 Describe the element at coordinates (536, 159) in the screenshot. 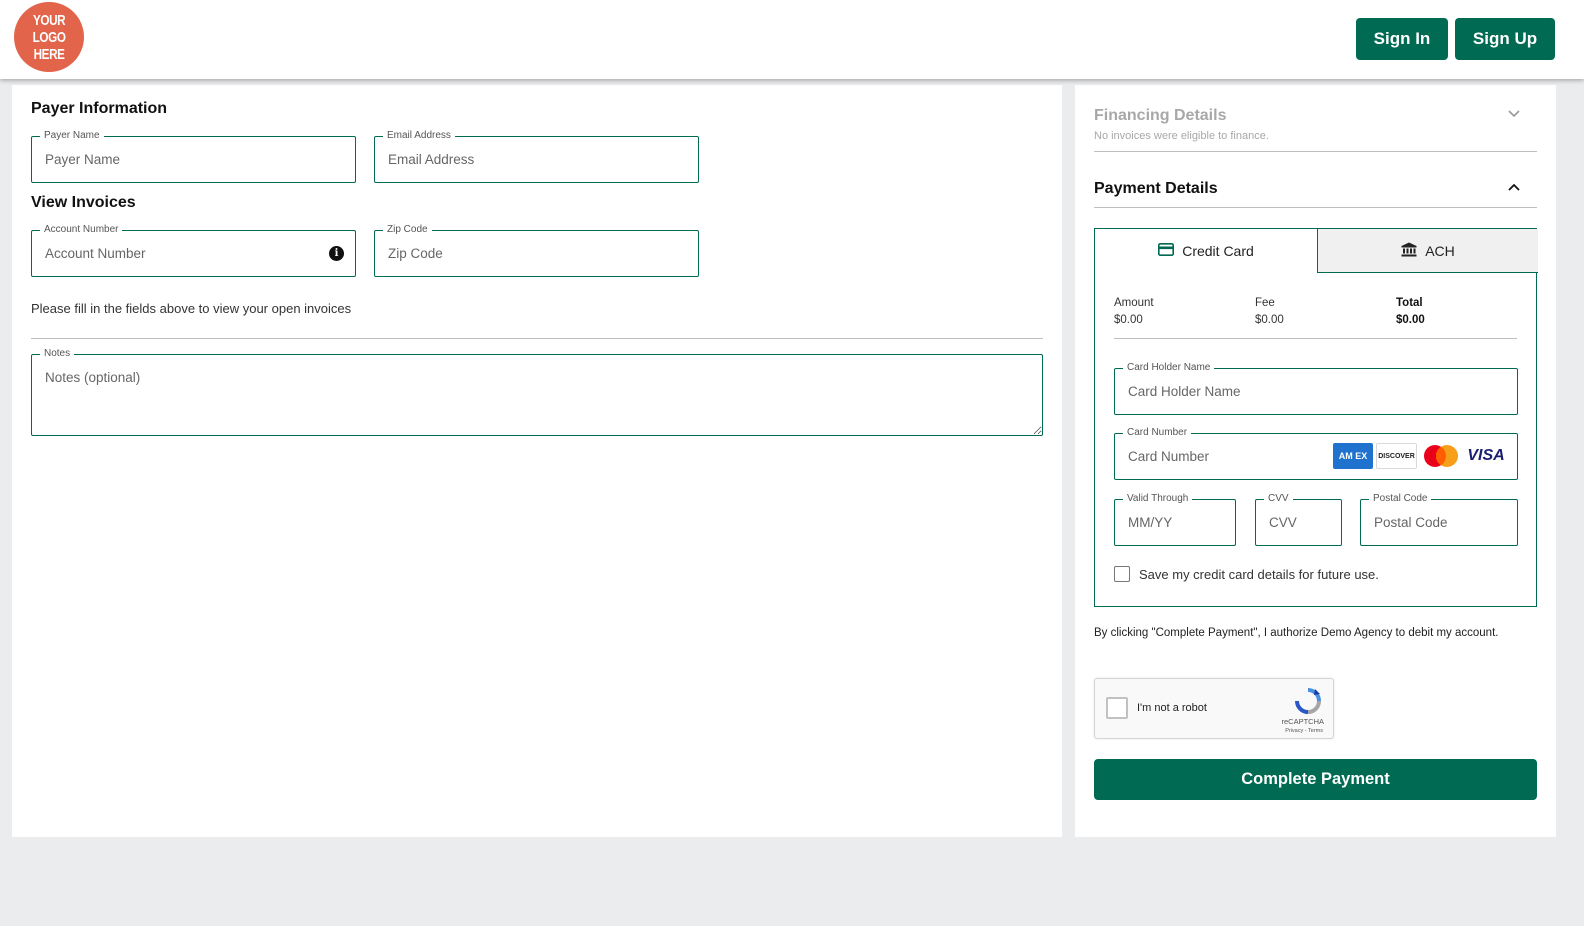

I see `email-address-input` at that location.